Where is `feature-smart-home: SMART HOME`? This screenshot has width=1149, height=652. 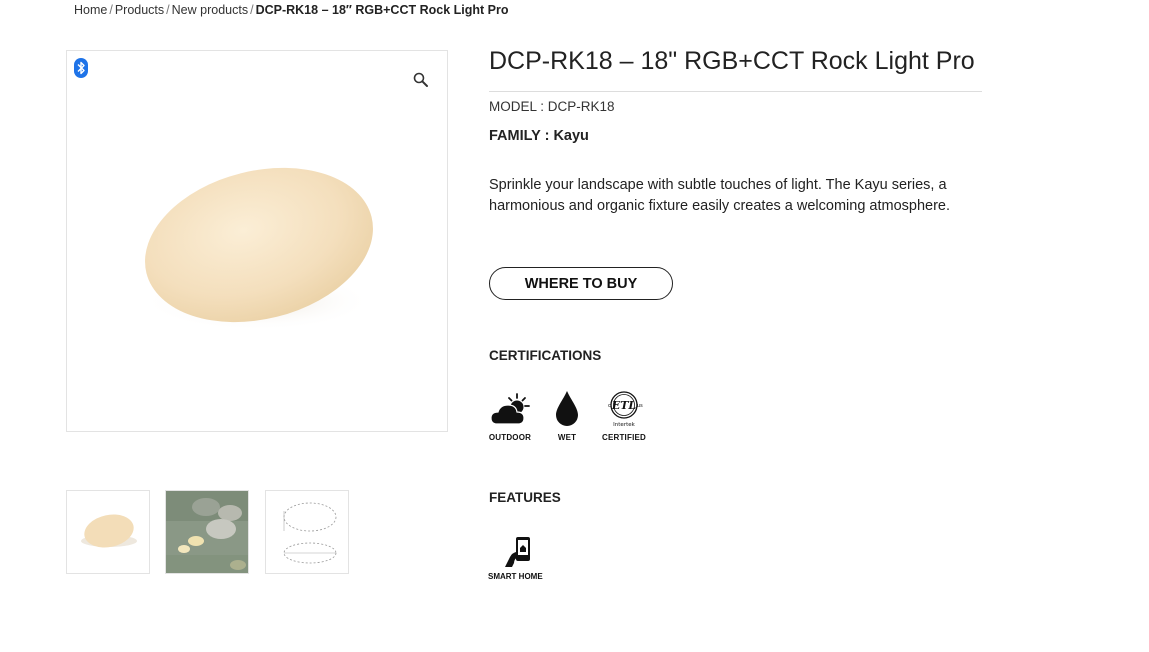
feature-smart-home: SMART HOME is located at coordinates (518, 558).